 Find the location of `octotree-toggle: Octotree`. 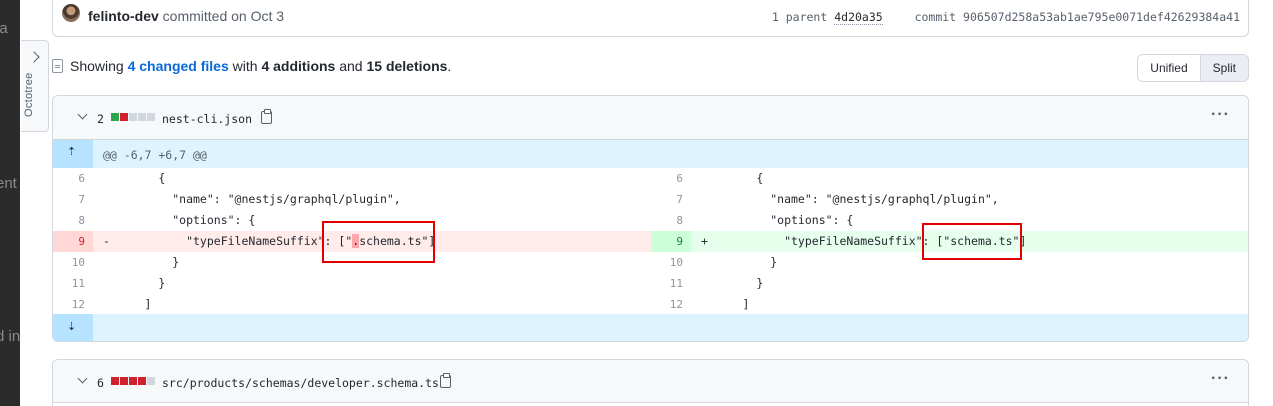

octotree-toggle: Octotree is located at coordinates (35, 86).